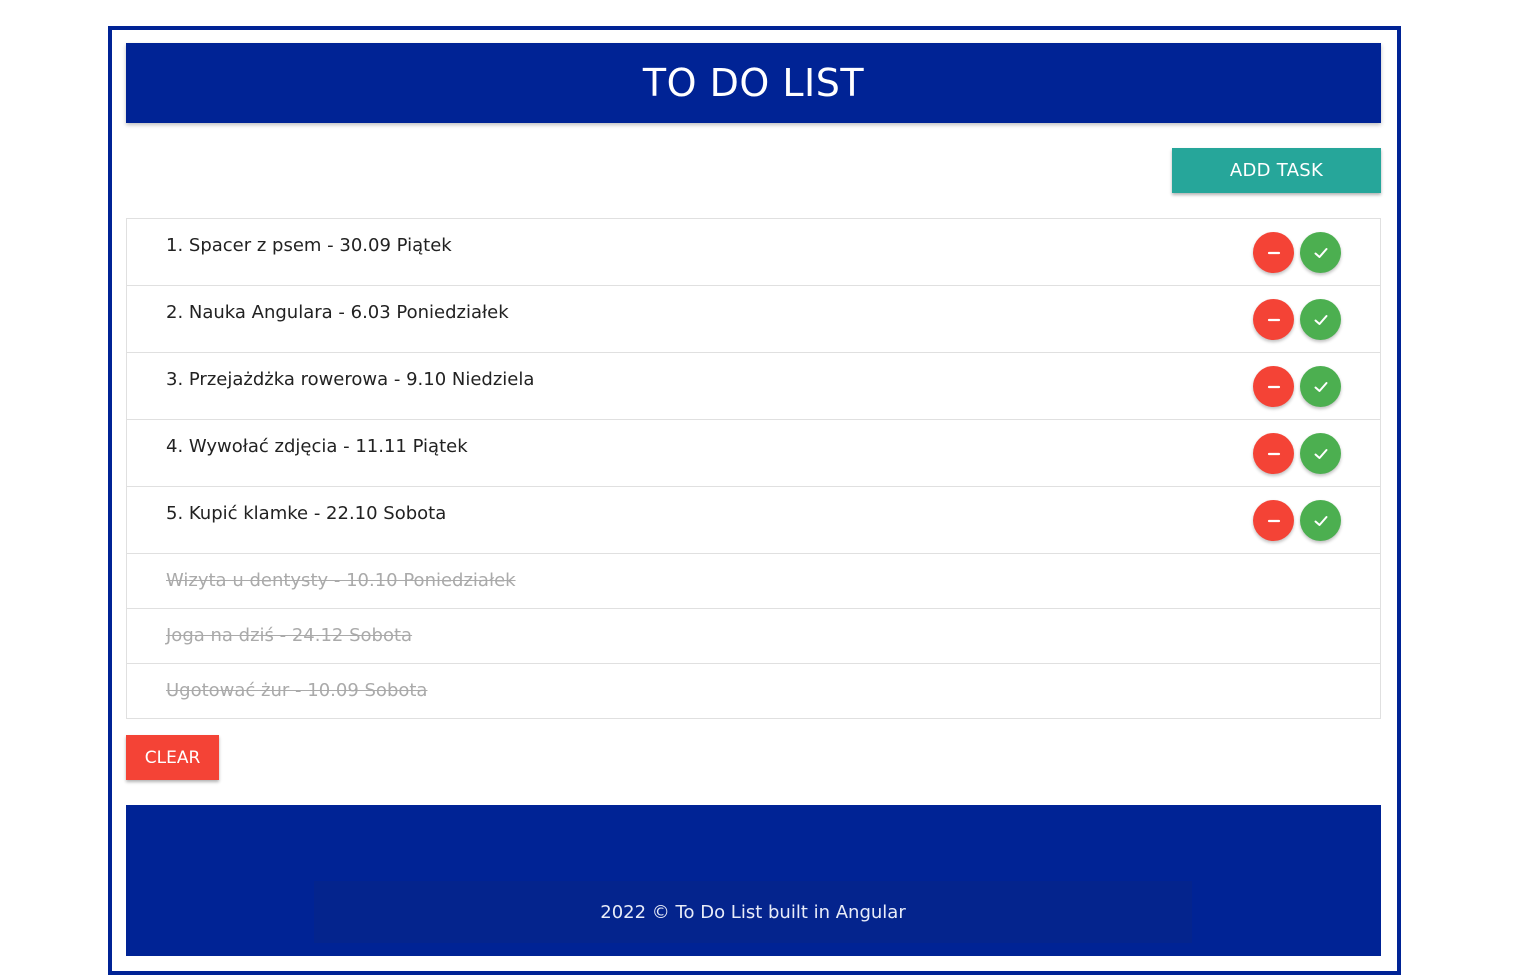 Image resolution: width=1531 pixels, height=979 pixels. Describe the element at coordinates (753, 252) in the screenshot. I see `task-row: 1. Spacer z psem - 30.09 Piątek` at that location.